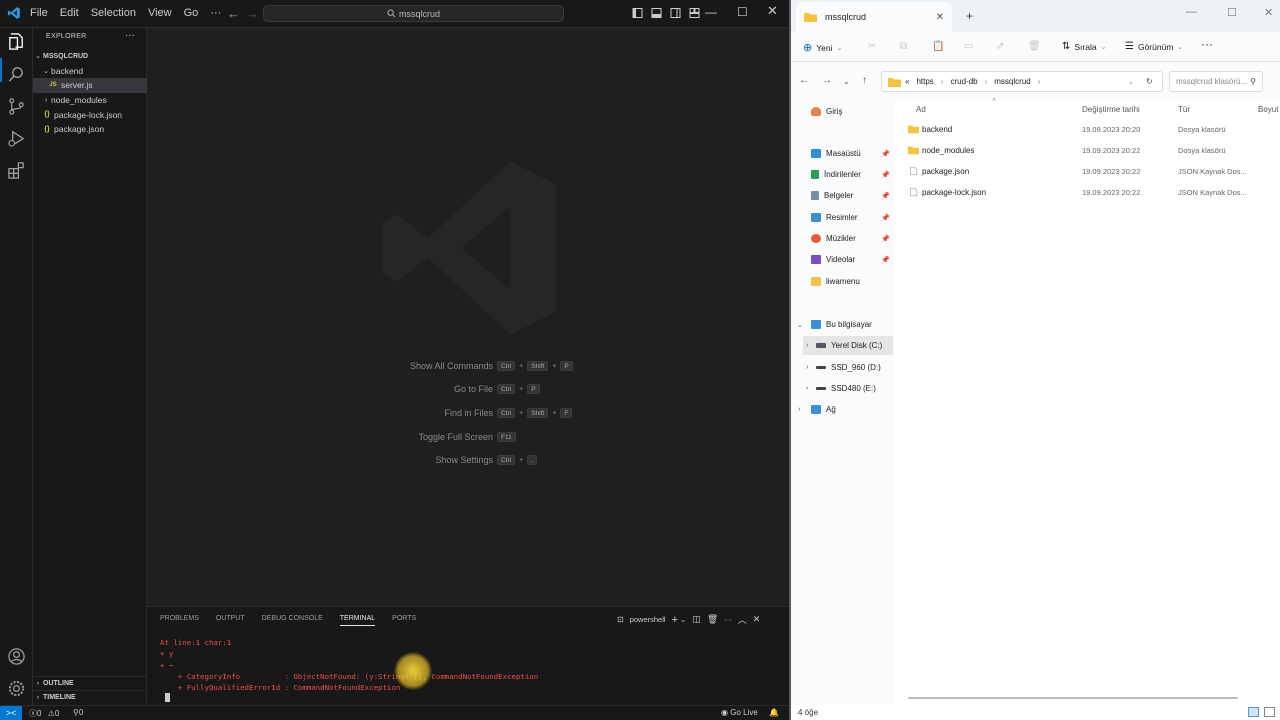 Image resolution: width=1280 pixels, height=720 pixels. I want to click on menu-selection: Selection, so click(113, 13).